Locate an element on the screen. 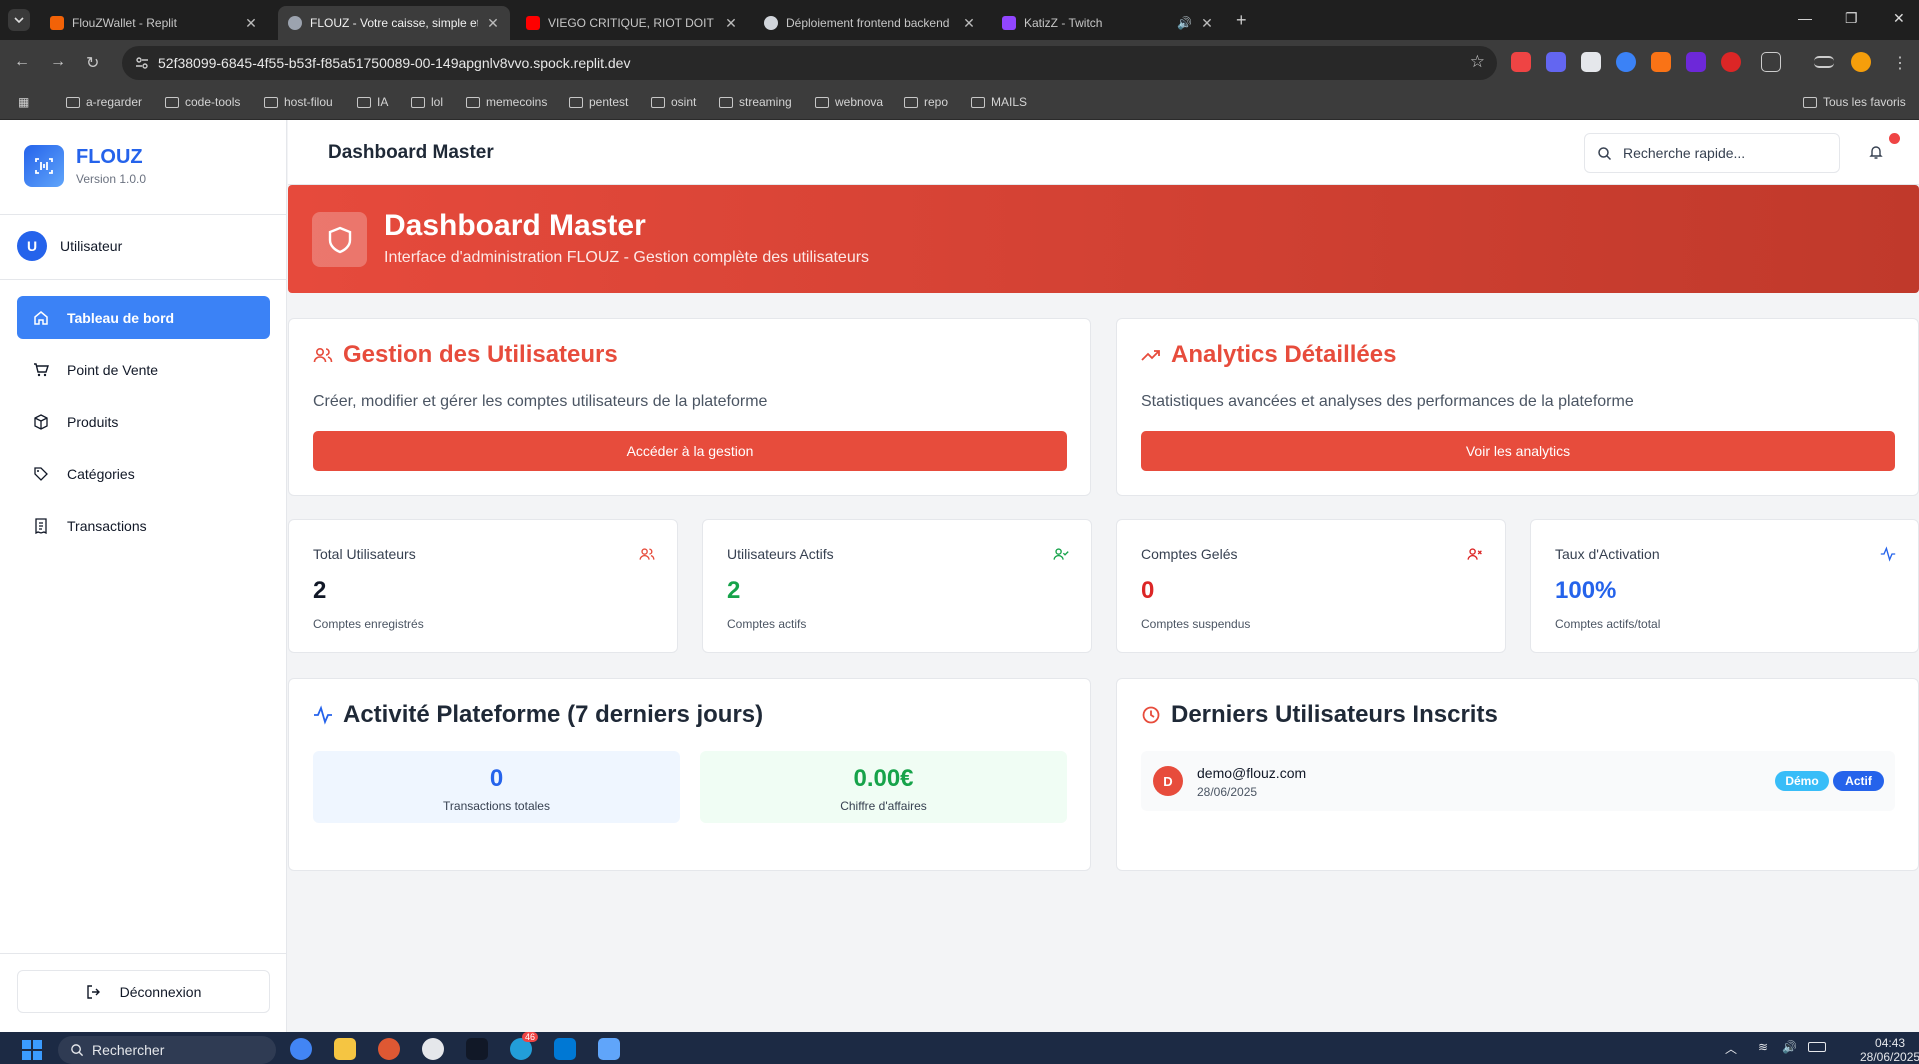 The height and width of the screenshot is (1064, 1919). search-icon is located at coordinates (77, 1050).